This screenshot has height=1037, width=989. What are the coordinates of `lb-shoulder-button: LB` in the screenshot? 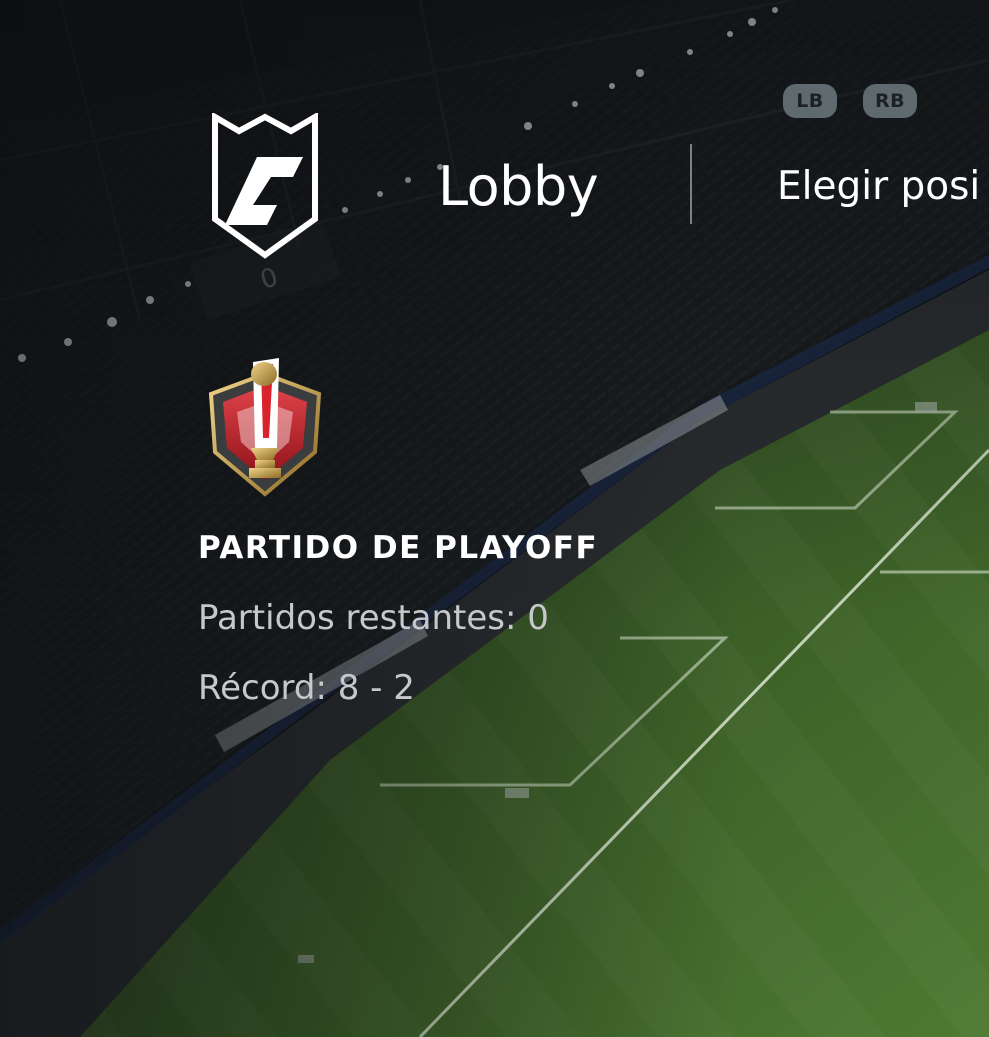 It's located at (810, 101).